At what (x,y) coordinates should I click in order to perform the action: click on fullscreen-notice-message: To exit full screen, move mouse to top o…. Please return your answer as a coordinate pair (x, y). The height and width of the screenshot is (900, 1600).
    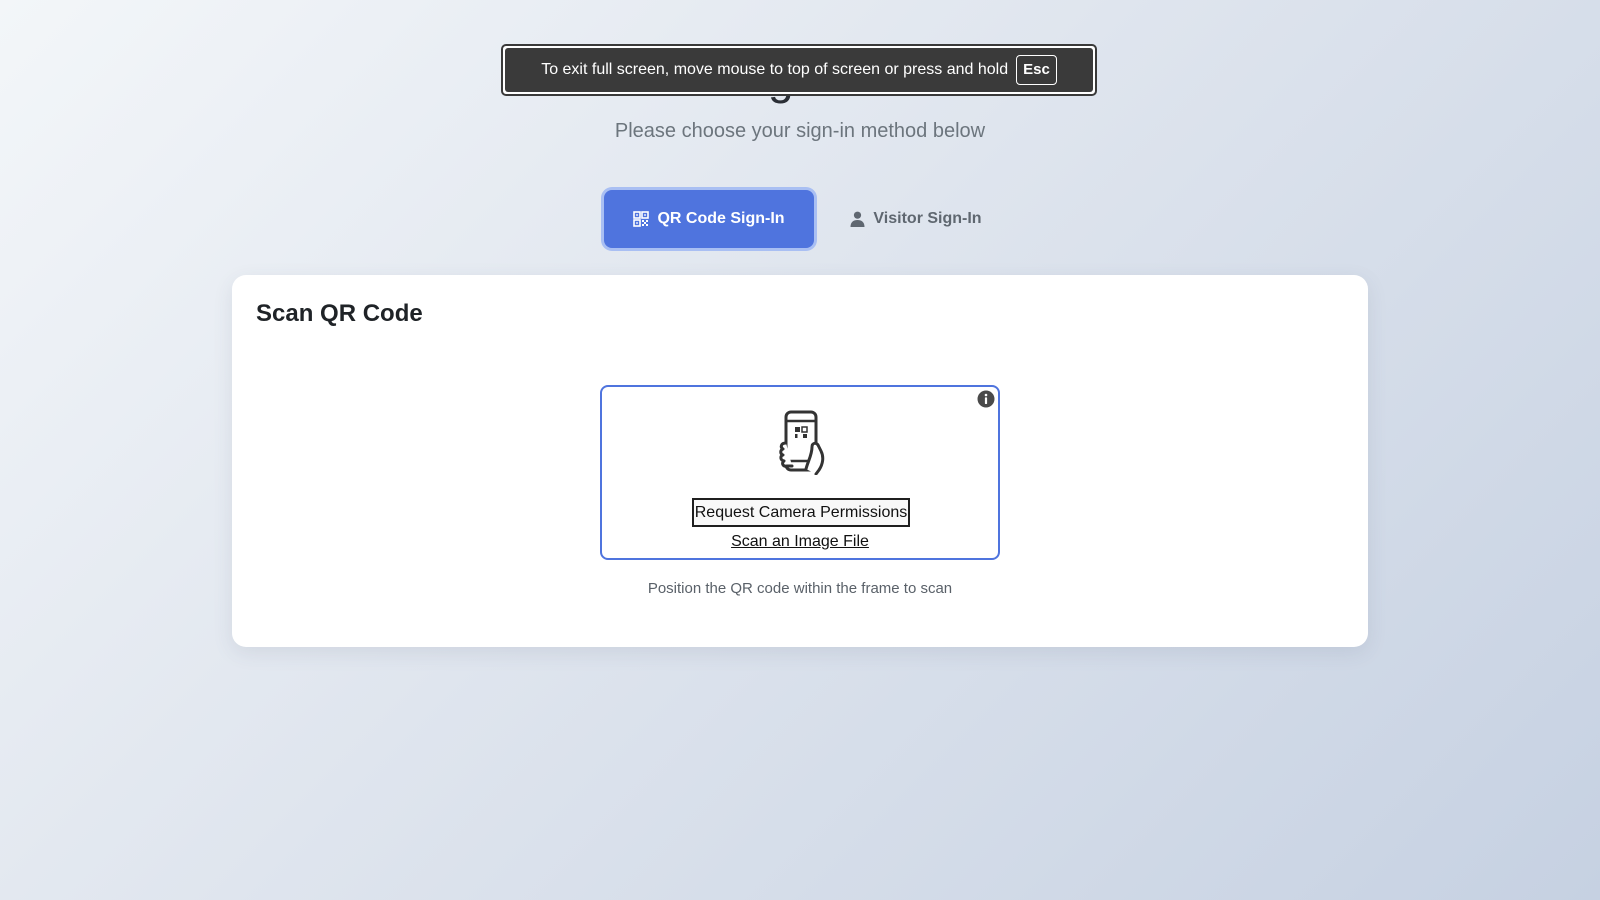
    Looking at the image, I should click on (775, 69).